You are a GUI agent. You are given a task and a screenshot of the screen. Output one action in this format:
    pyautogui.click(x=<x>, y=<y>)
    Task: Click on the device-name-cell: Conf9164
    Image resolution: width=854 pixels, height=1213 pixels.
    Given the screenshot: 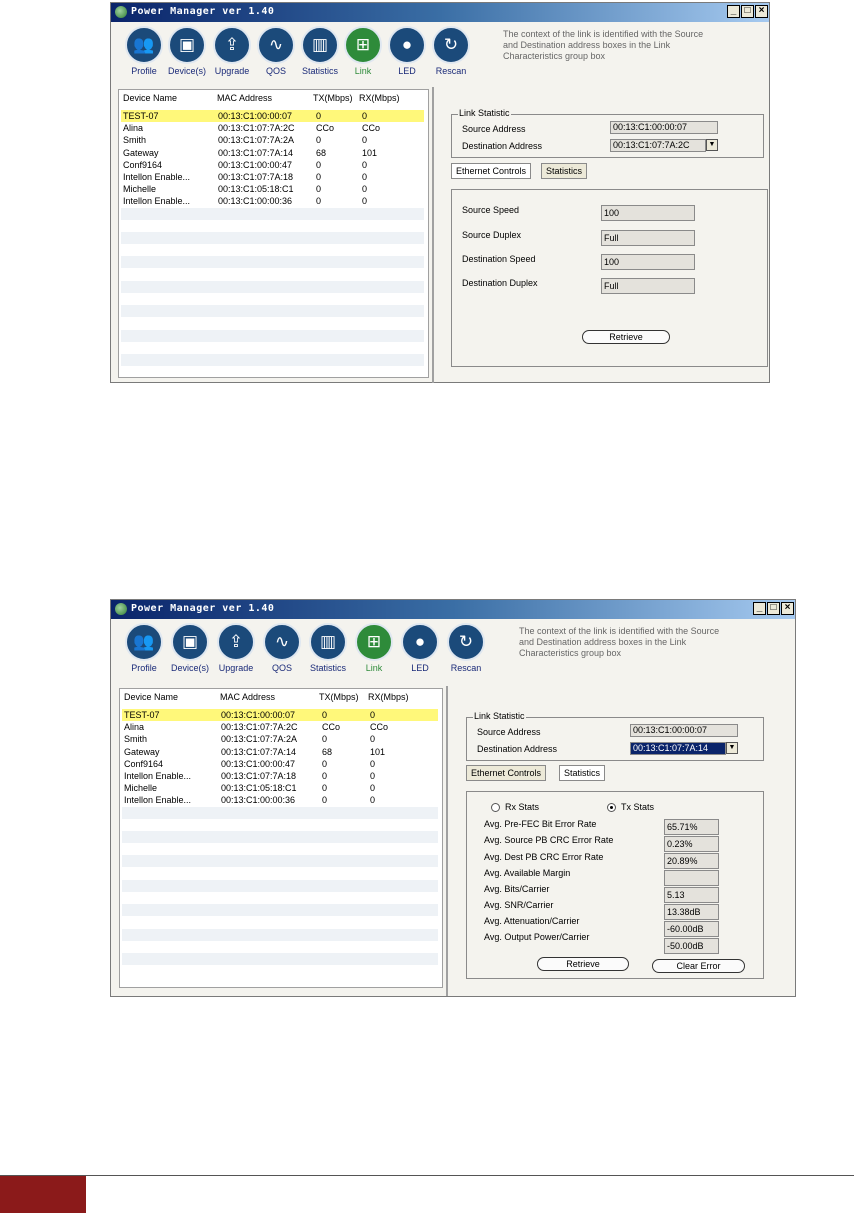 What is the action you would take?
    pyautogui.click(x=144, y=763)
    